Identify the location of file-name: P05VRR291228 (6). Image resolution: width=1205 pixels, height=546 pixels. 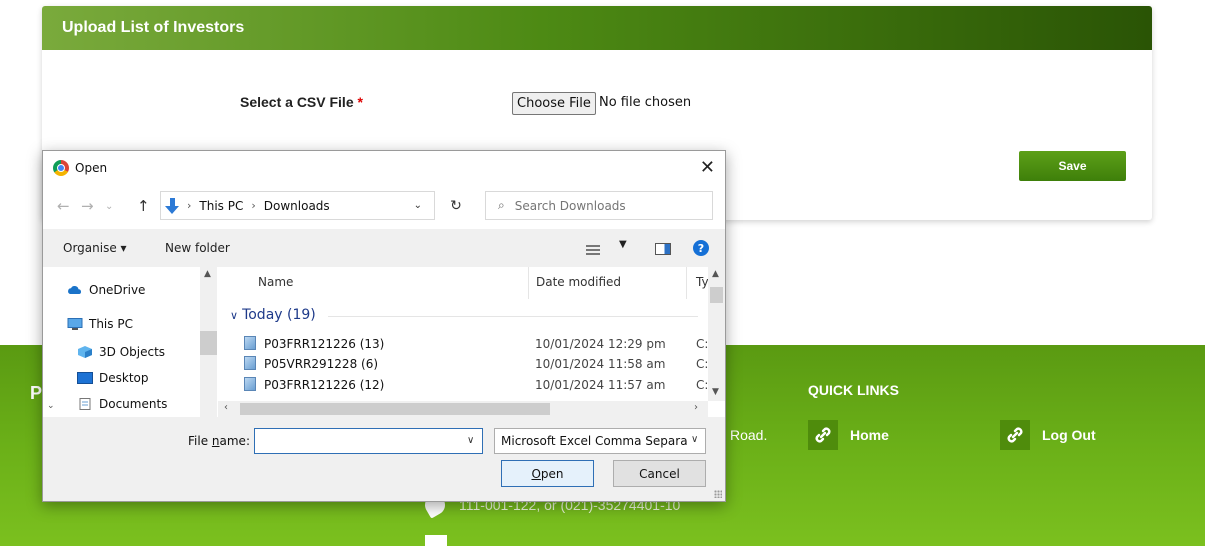
(321, 364).